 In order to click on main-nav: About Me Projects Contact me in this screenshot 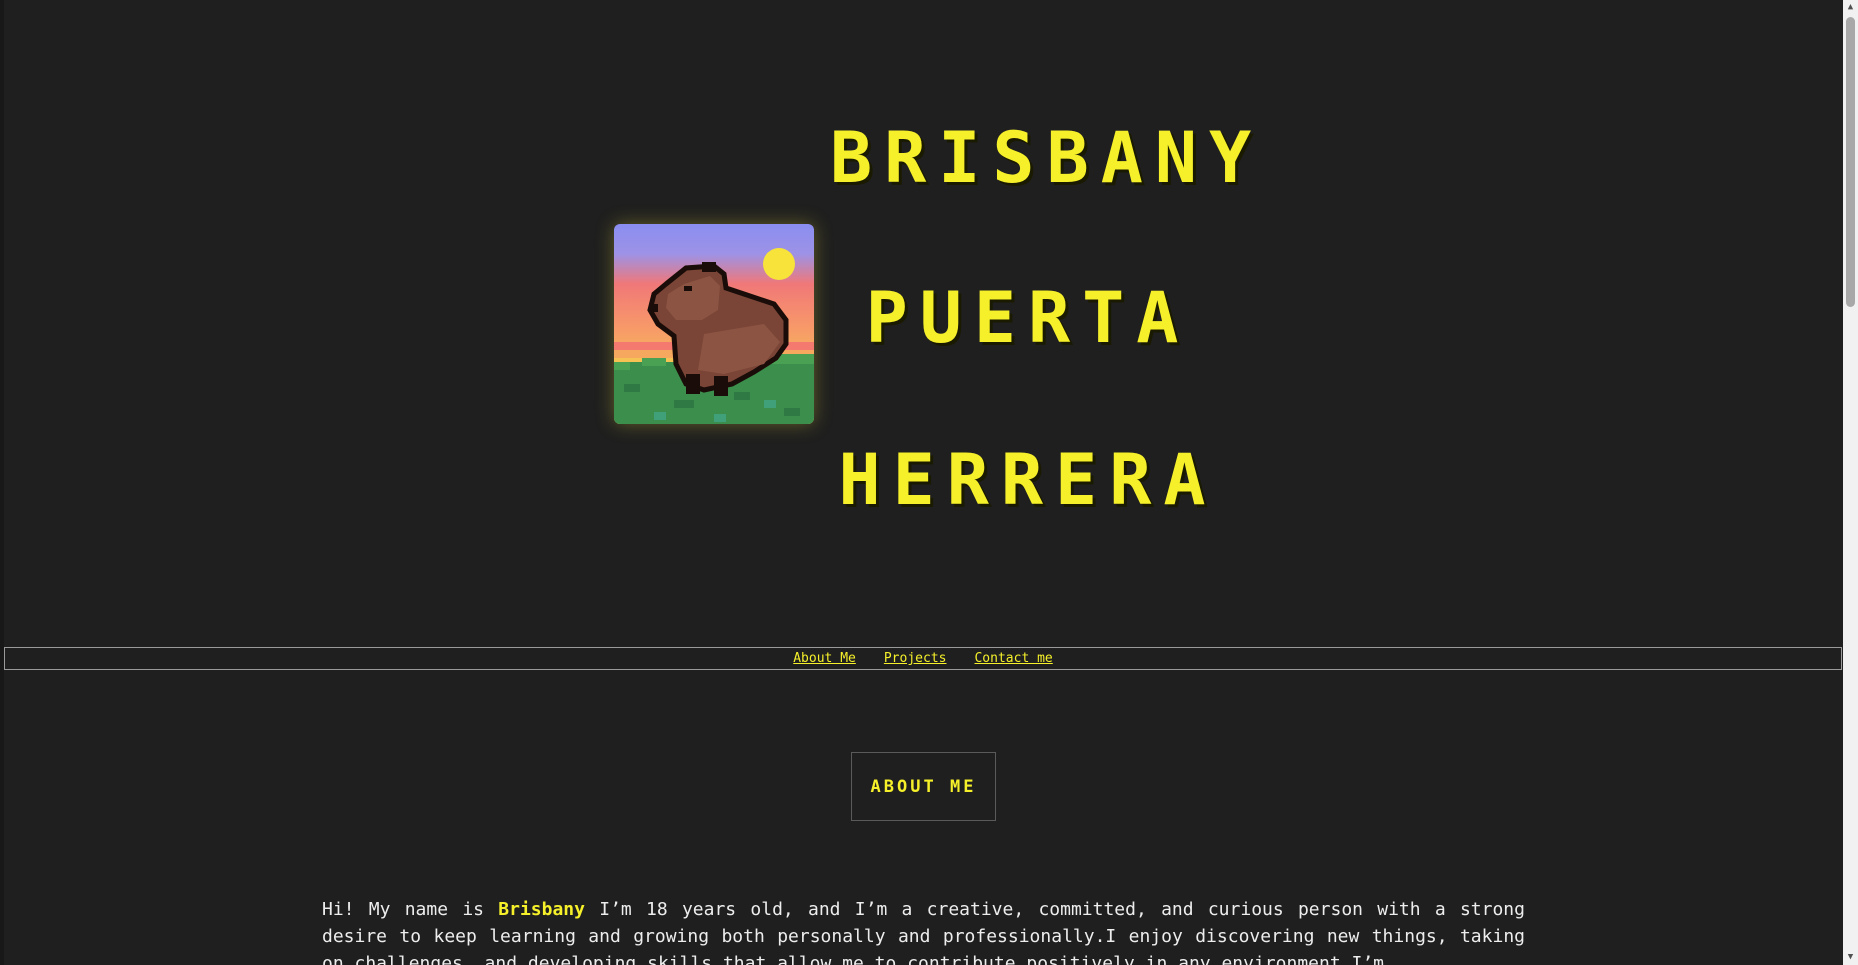, I will do `click(923, 658)`.